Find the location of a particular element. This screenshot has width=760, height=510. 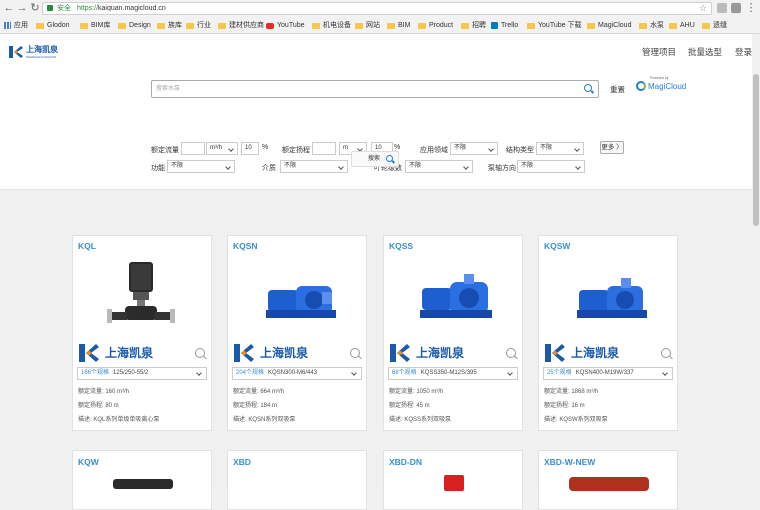

nav-manage-projects: 管理项目 is located at coordinates (659, 52).